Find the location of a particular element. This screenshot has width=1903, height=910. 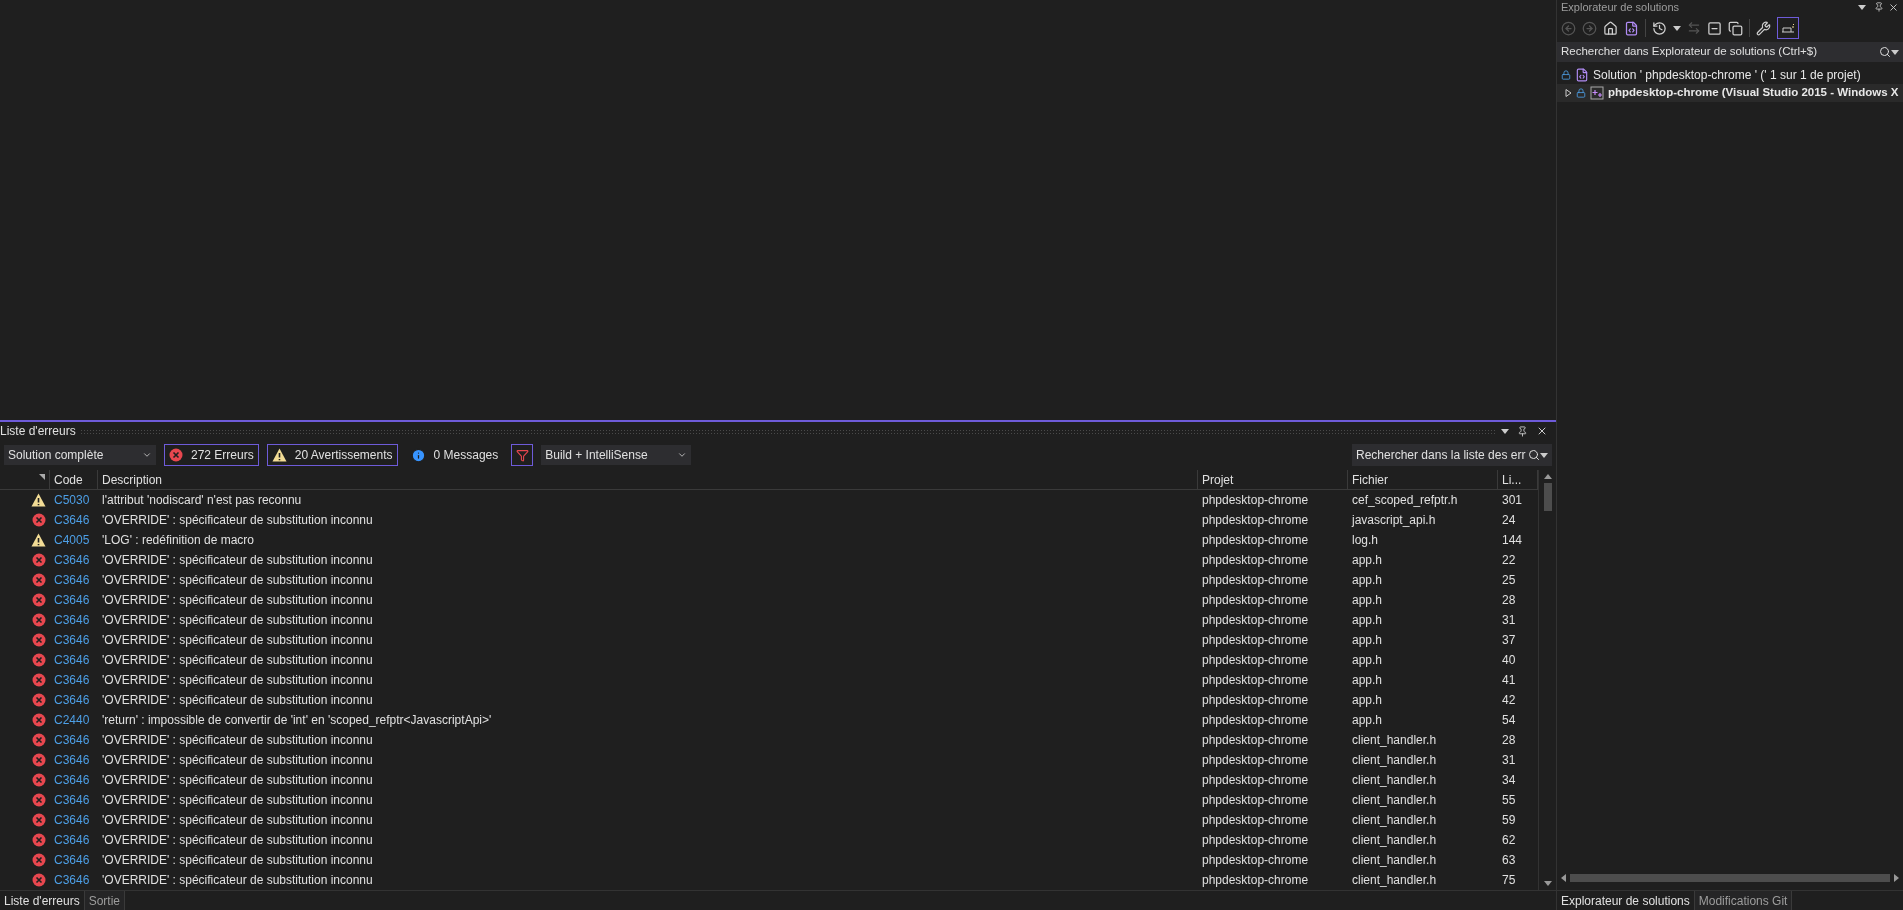

home-icon is located at coordinates (1610, 28).